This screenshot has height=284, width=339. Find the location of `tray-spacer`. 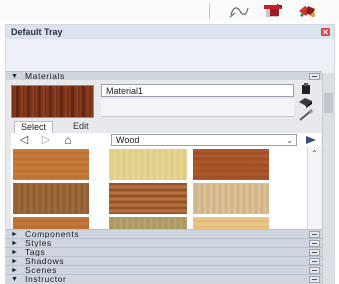

tray-spacer is located at coordinates (170, 56).